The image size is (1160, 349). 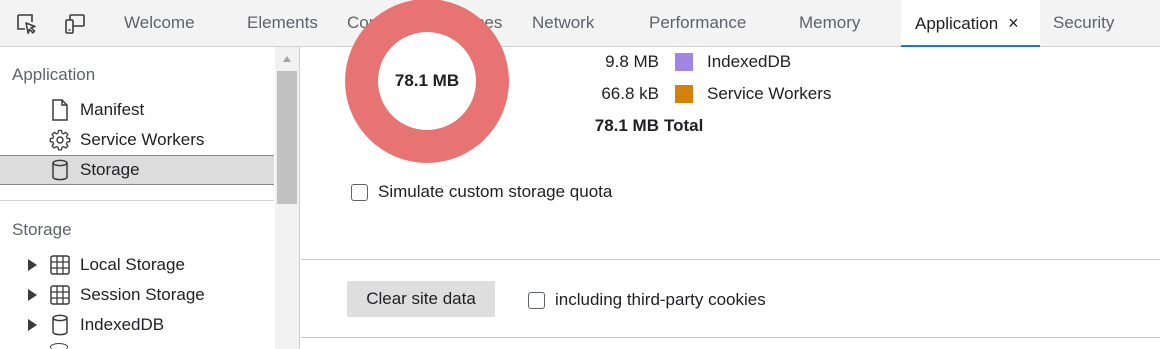 I want to click on legend-name: Total, so click(x=684, y=125).